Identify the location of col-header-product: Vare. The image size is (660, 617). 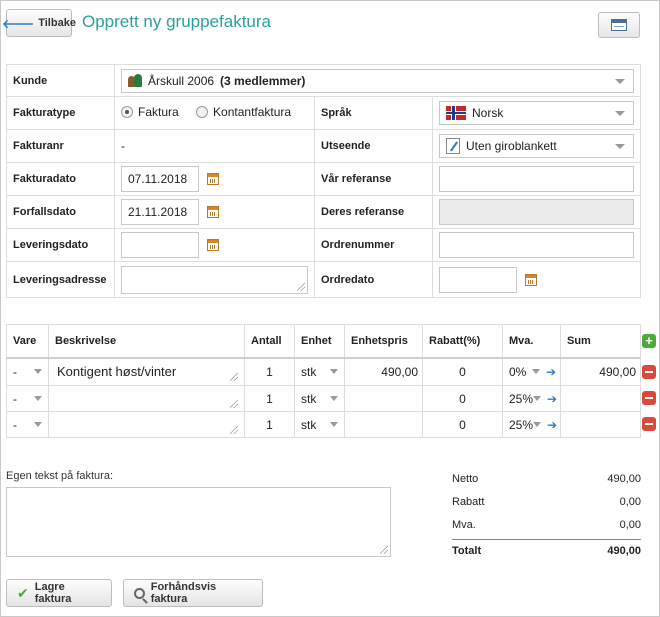
(27, 341).